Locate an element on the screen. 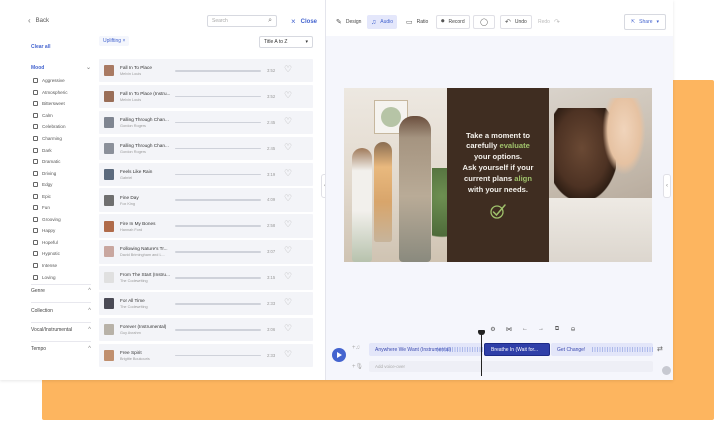 This screenshot has height=431, width=720. track-row: Feels Like Rain Gabriel 3:19 ♡ is located at coordinates (206, 174).